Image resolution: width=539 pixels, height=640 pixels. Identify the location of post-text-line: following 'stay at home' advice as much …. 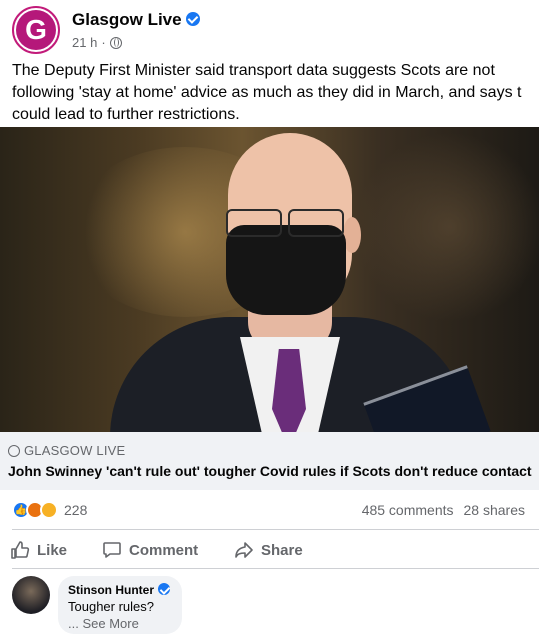
(267, 92).